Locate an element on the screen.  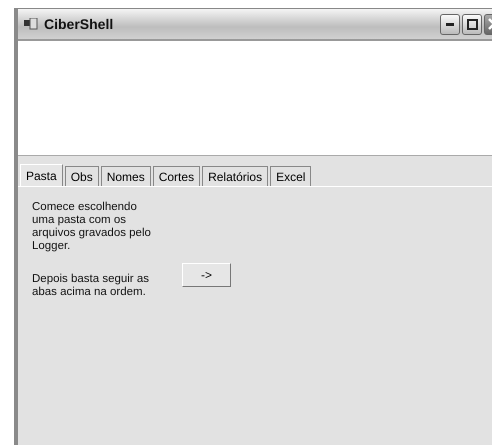
tab: Relatórios is located at coordinates (235, 176).